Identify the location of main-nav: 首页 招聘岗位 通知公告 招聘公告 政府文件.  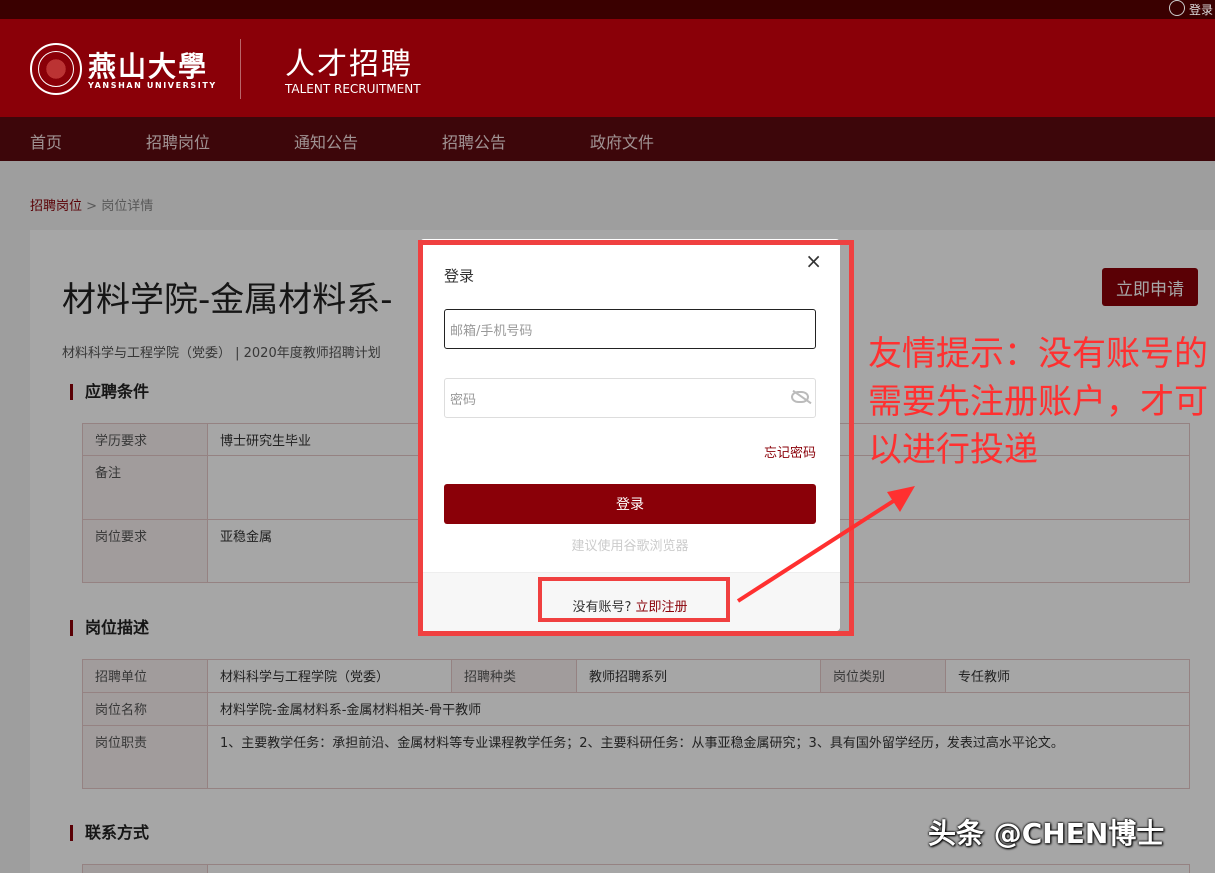
(607, 139).